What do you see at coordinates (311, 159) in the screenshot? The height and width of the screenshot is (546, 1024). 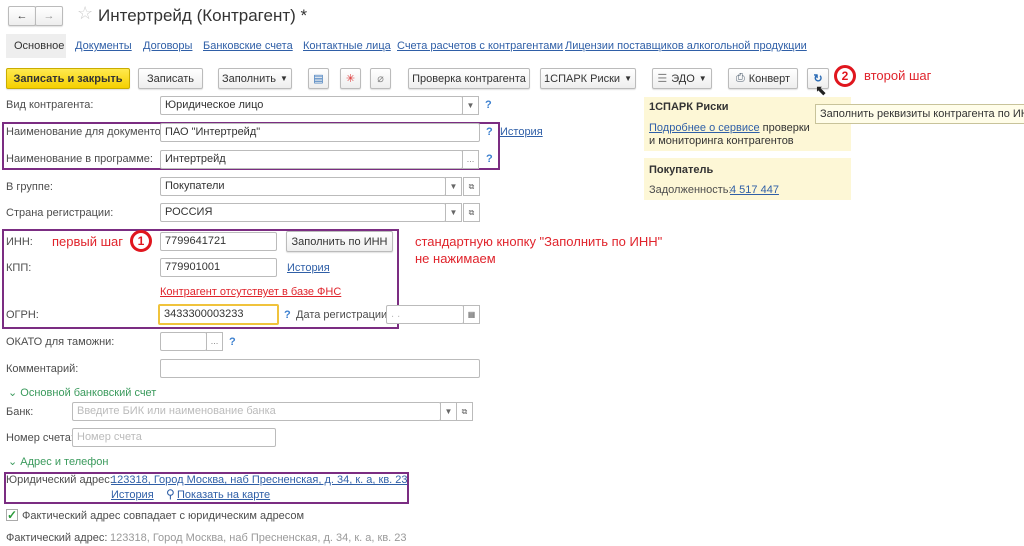 I see `progname-input: Интертрейд` at bounding box center [311, 159].